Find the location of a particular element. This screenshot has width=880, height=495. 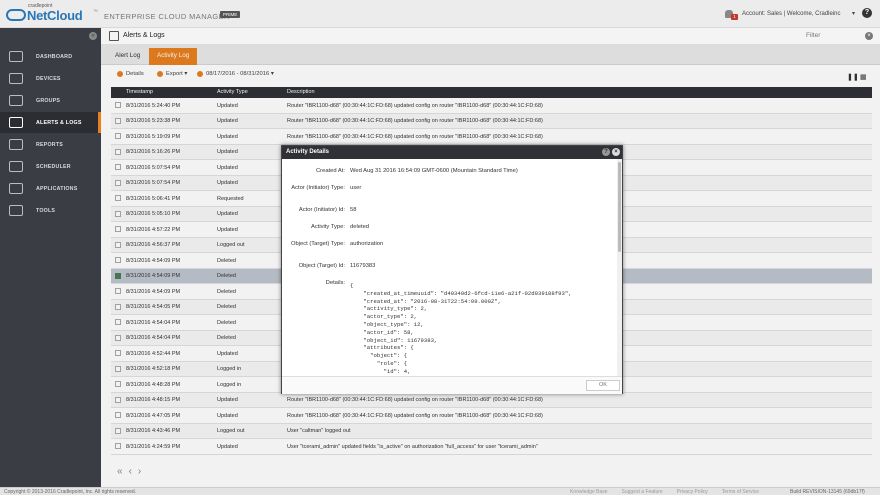

brand-name: NetCloud is located at coordinates (55, 15).